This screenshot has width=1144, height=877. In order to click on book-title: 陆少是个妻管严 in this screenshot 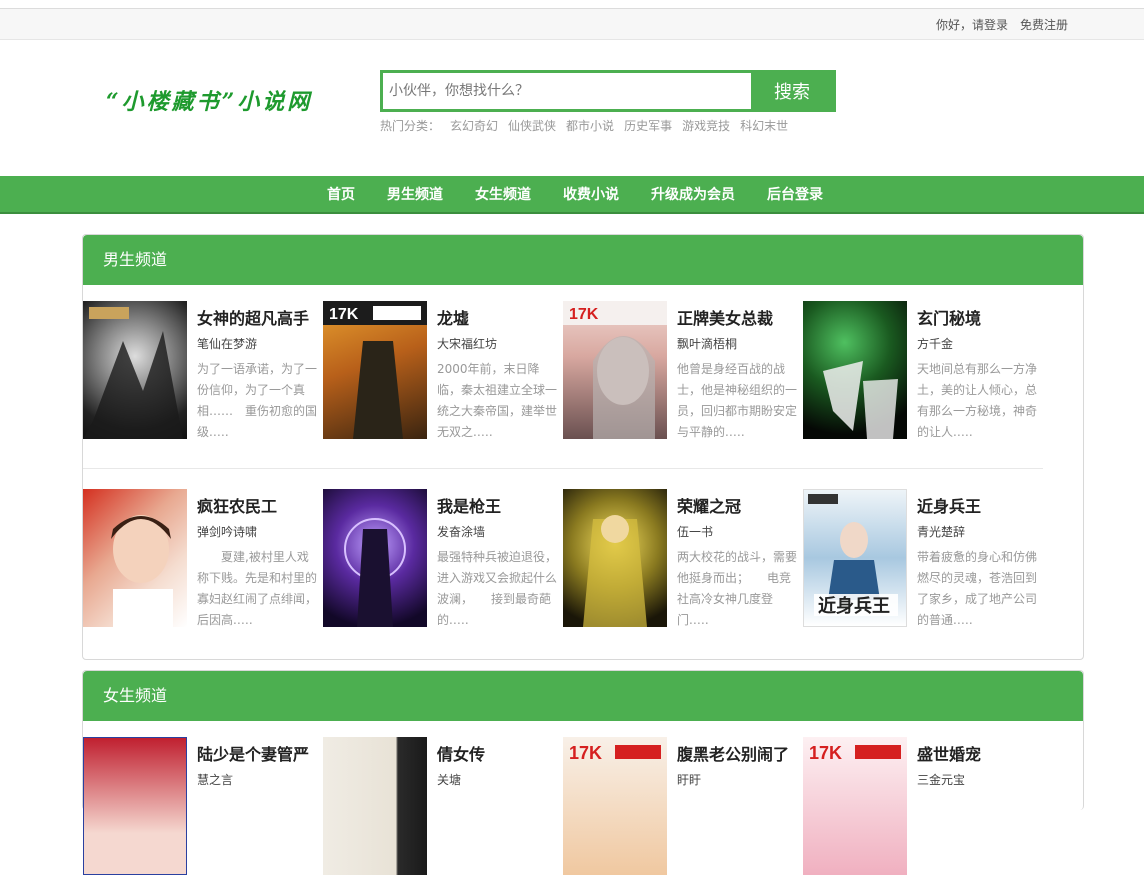, I will do `click(253, 753)`.